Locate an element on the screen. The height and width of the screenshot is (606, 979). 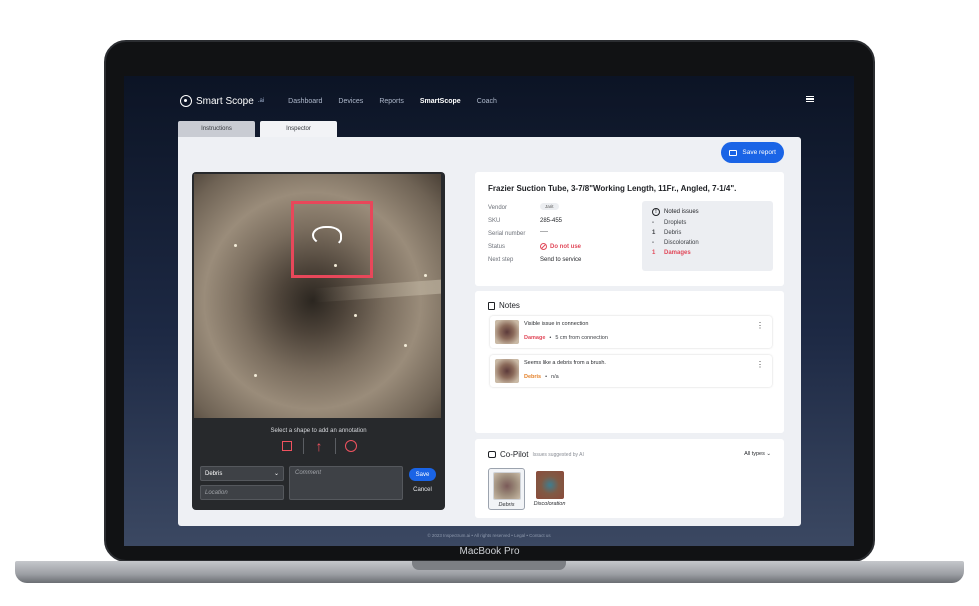
notes-heading: Notes is located at coordinates (504, 305).